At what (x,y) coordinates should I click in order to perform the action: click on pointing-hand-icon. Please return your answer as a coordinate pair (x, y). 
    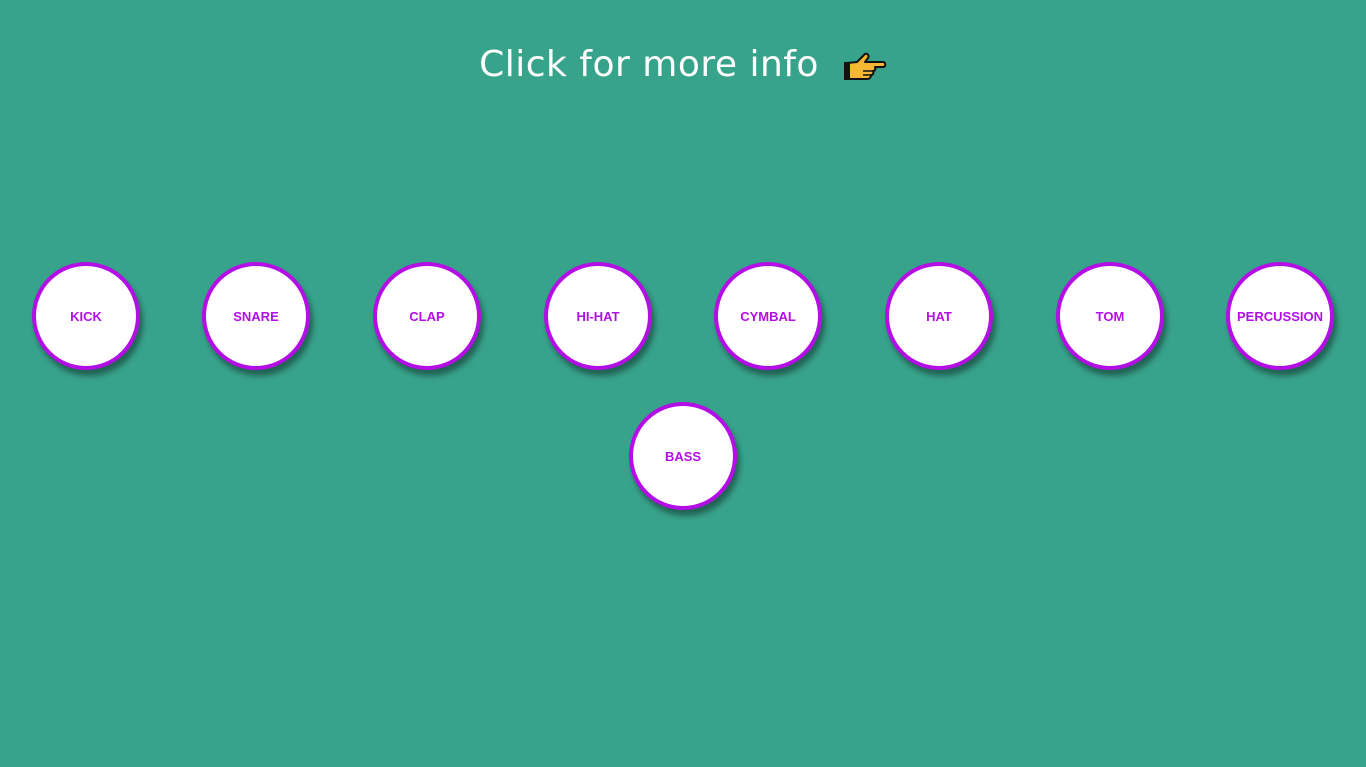
    Looking at the image, I should click on (865, 66).